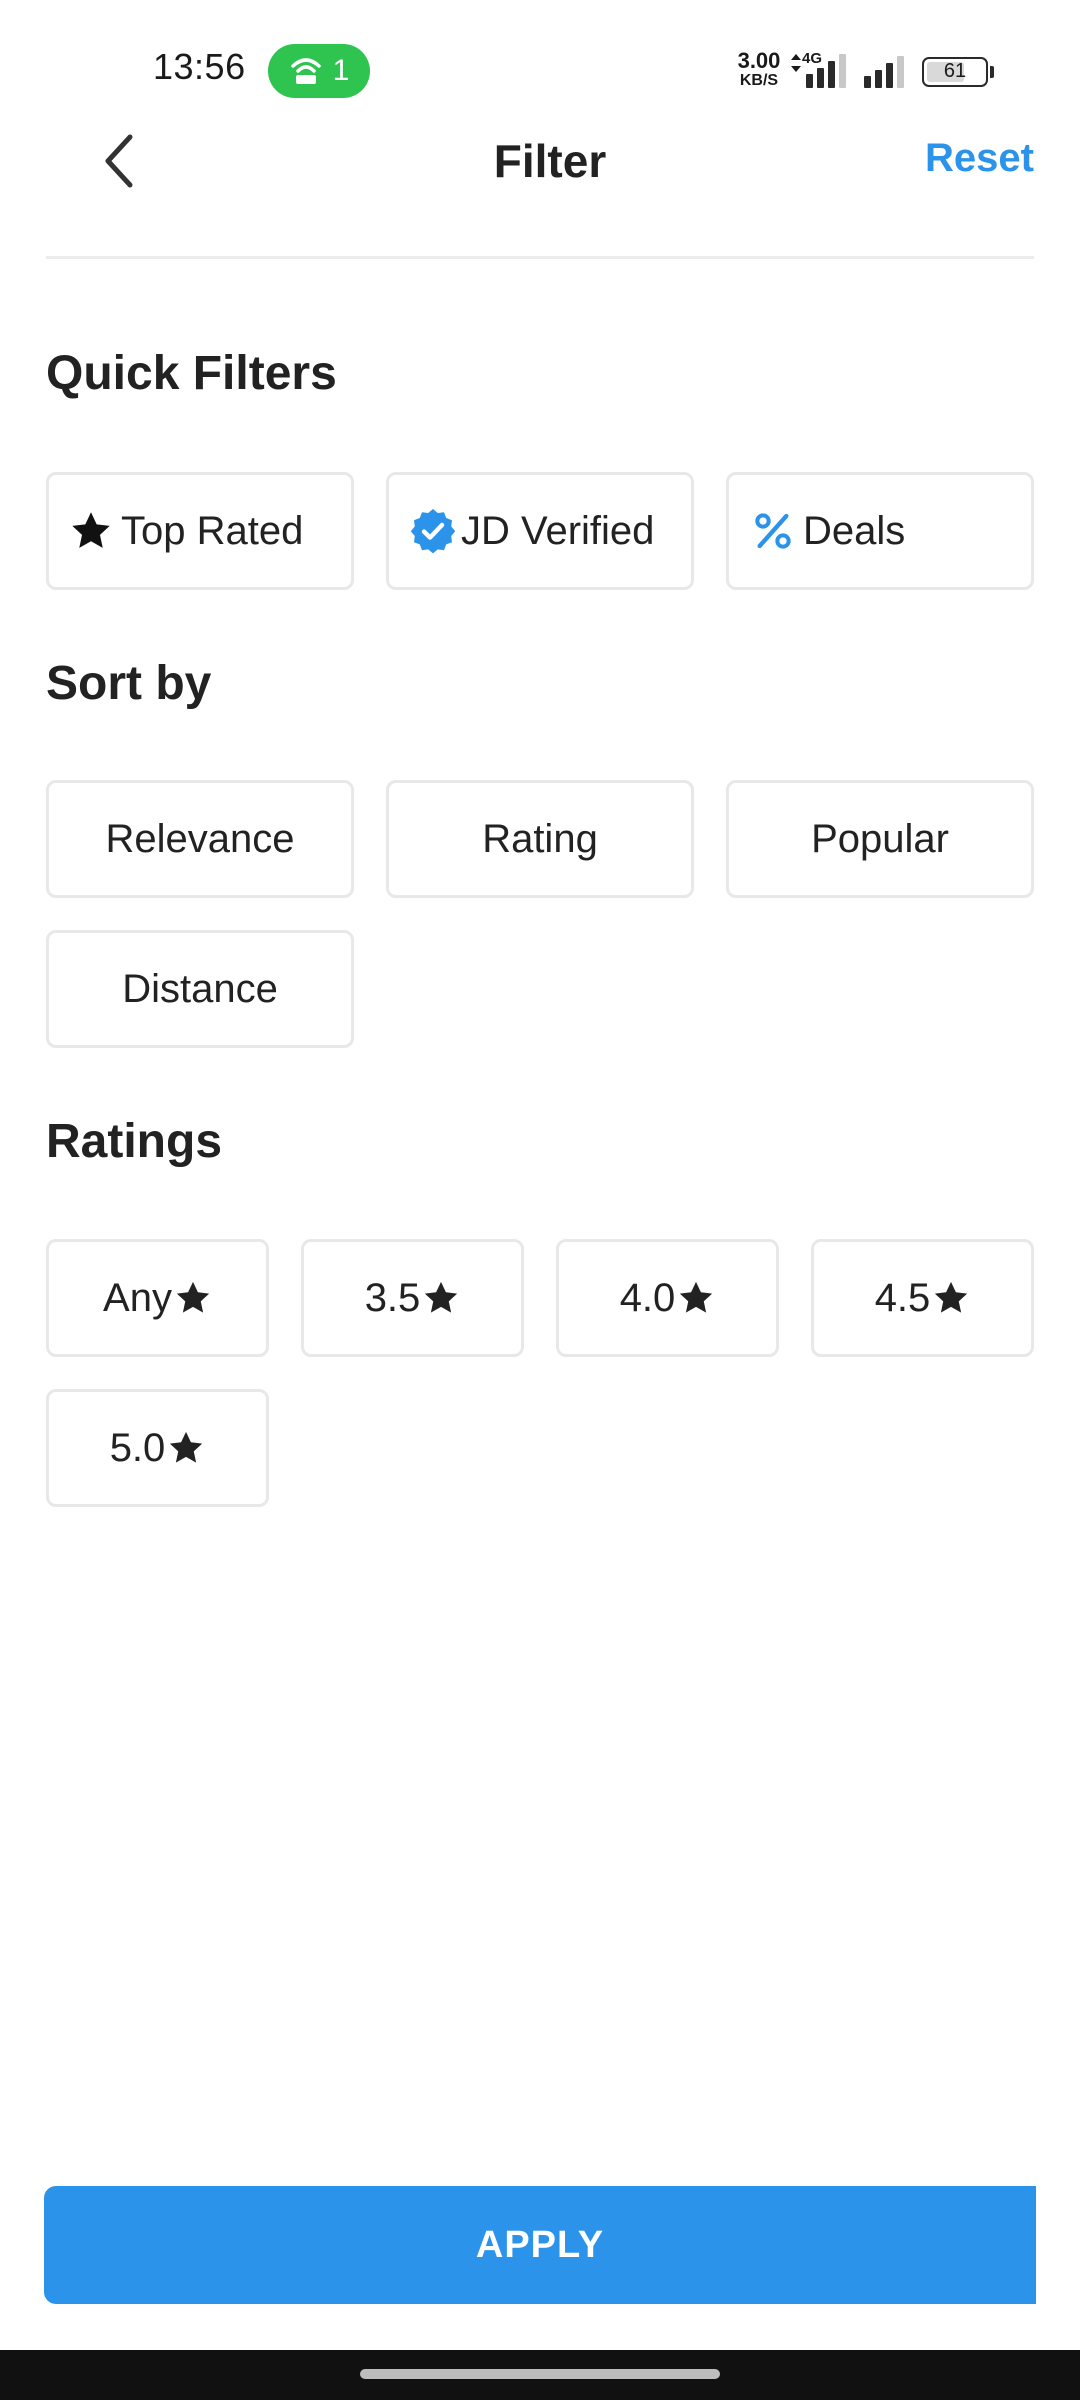 This screenshot has width=1080, height=2400. I want to click on status-time: 13:56, so click(199, 66).